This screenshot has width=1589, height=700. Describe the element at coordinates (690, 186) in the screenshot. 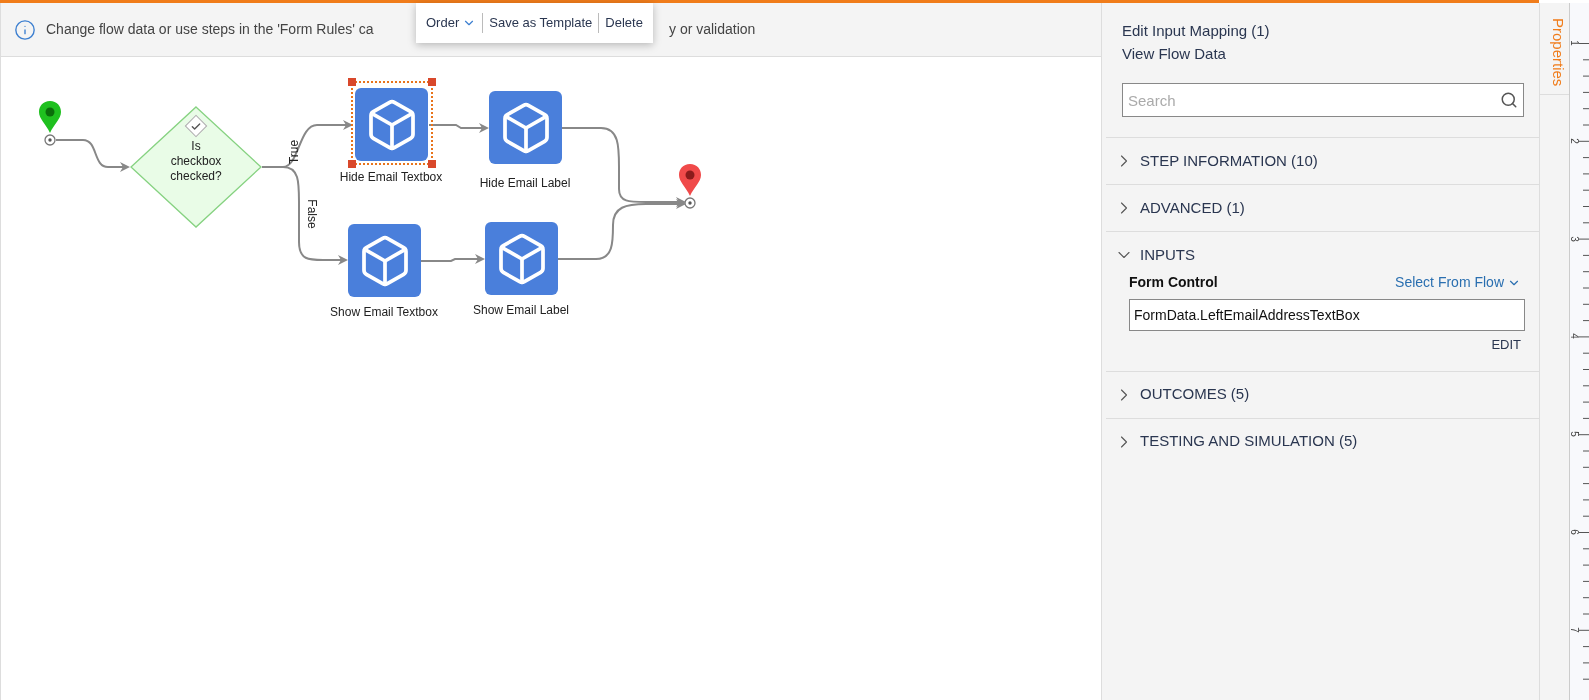

I see `end-pin-icon` at that location.